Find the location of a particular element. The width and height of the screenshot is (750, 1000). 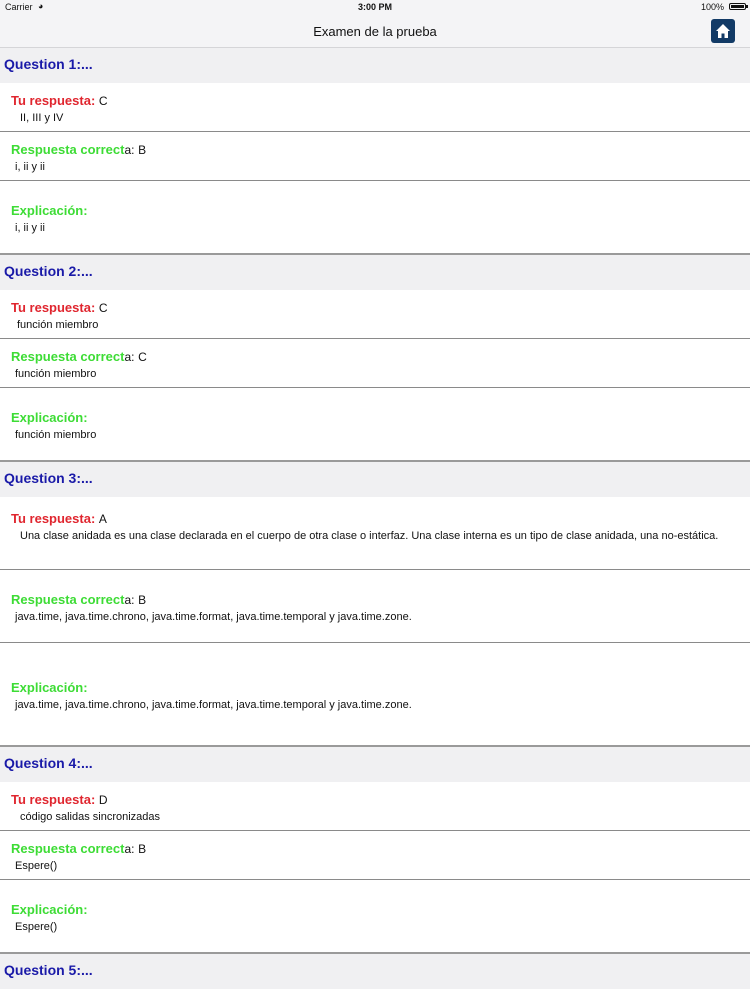

home-button is located at coordinates (723, 31).